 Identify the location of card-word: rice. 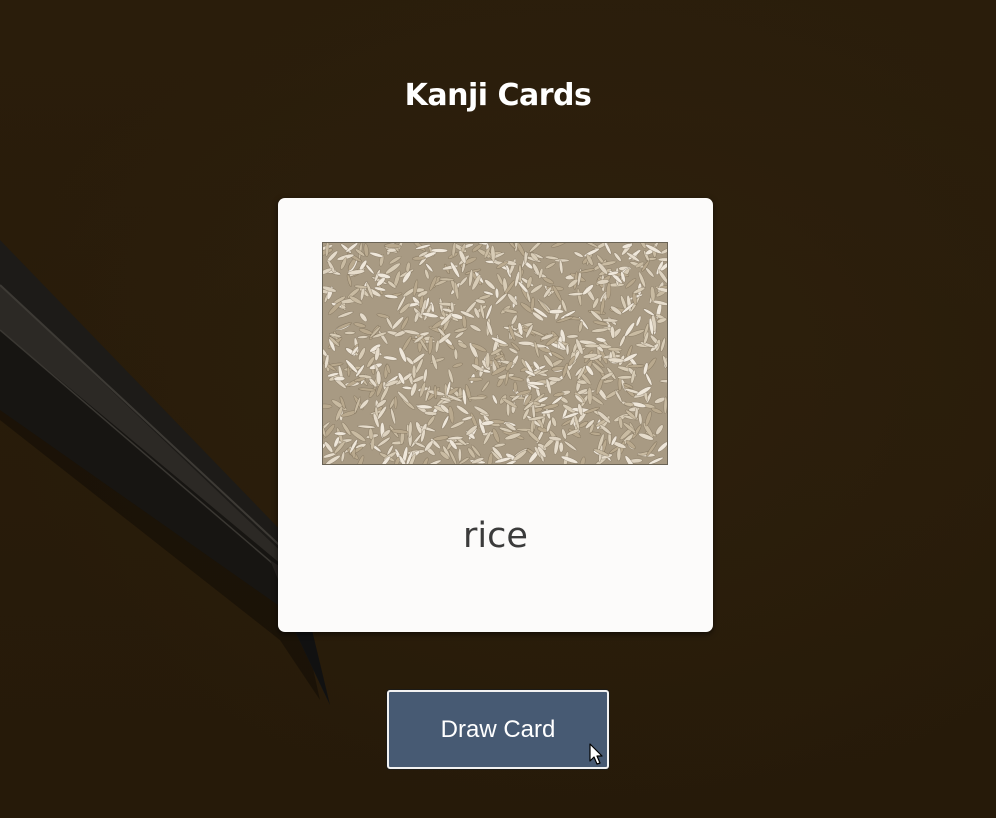
(495, 536).